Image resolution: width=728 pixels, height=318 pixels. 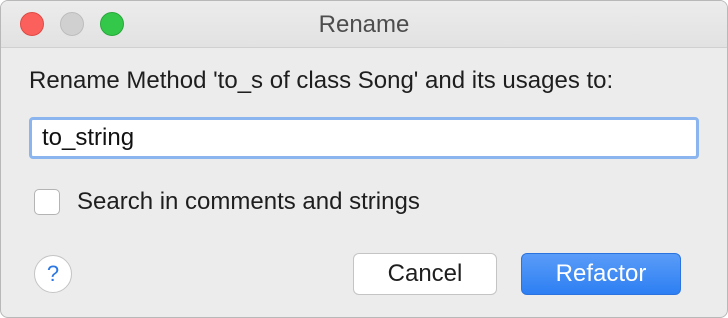 What do you see at coordinates (425, 274) in the screenshot?
I see `cancel-button: Cancel` at bounding box center [425, 274].